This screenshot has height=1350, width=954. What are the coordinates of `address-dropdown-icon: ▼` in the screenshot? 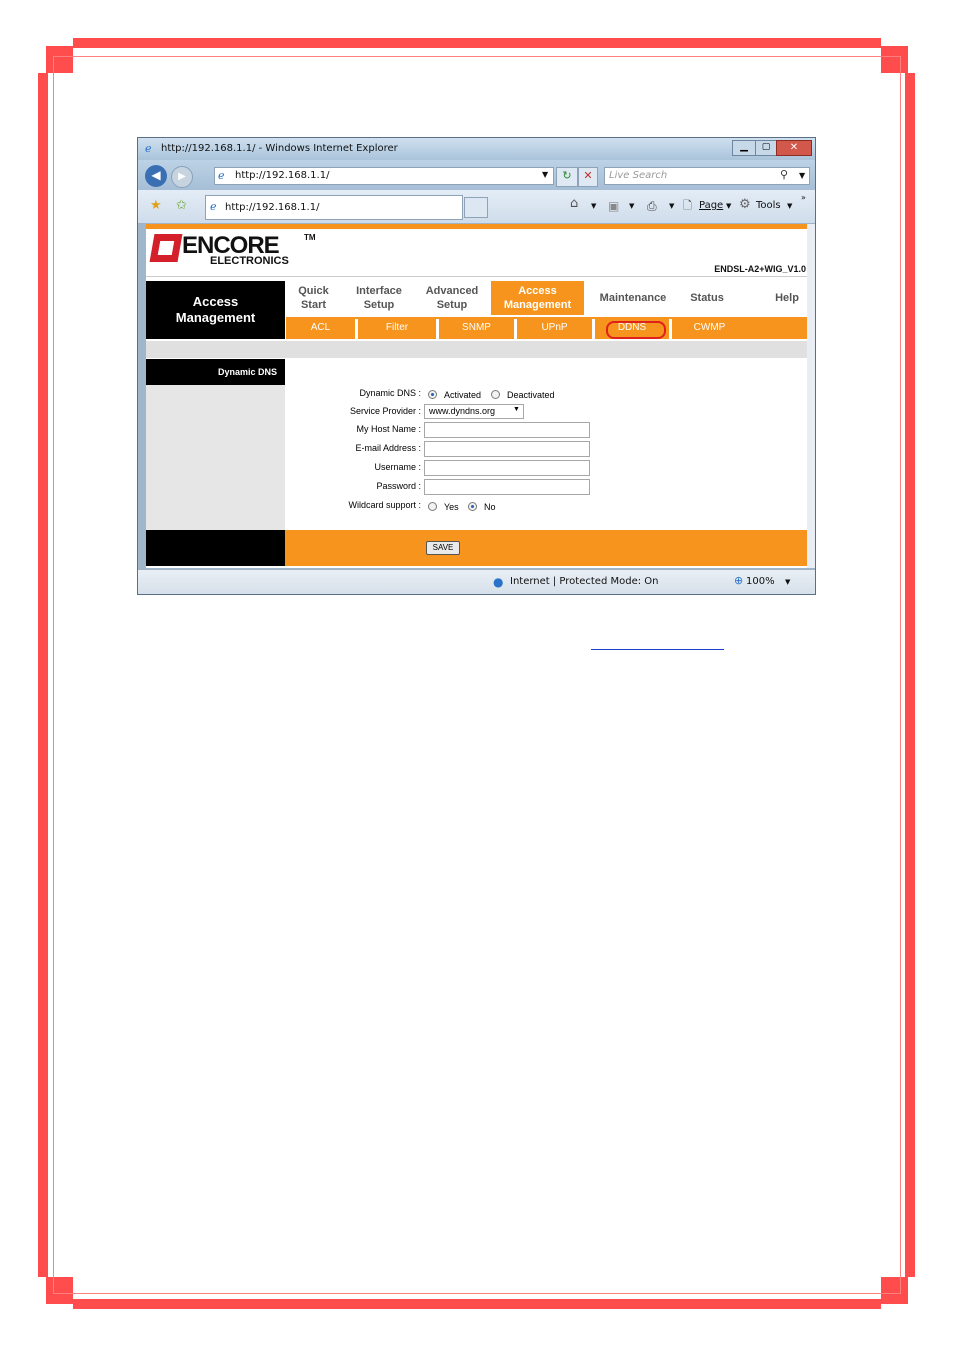 It's located at (545, 174).